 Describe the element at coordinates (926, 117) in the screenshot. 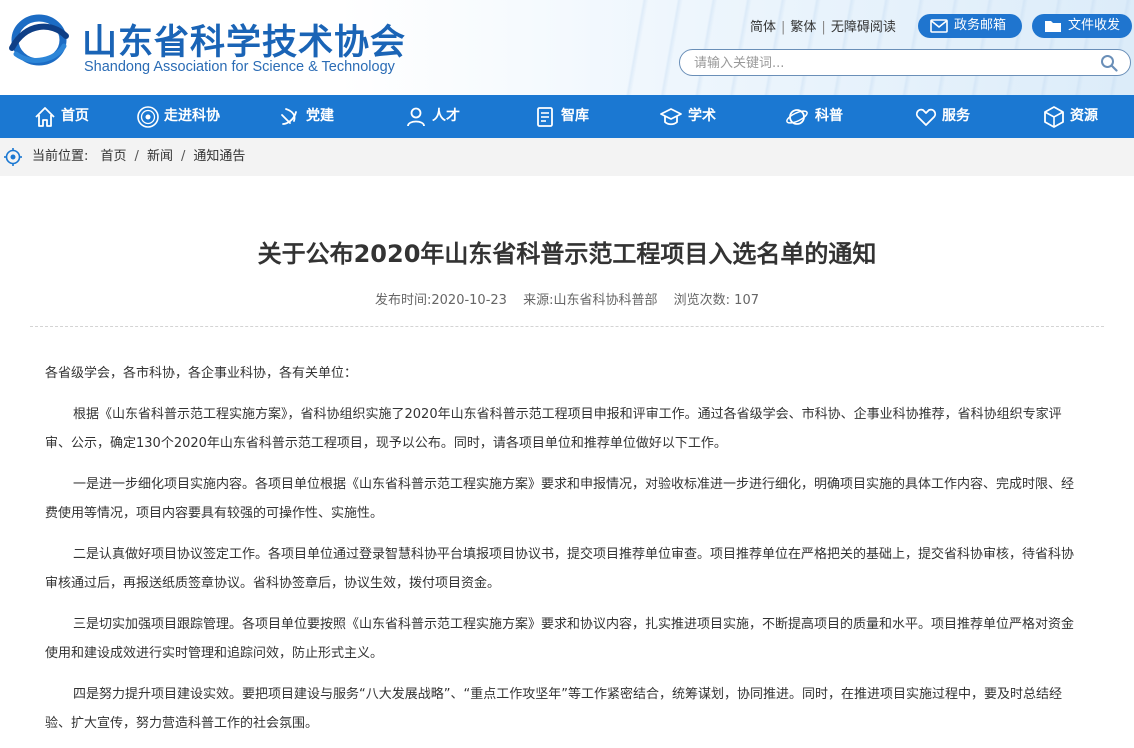

I see `heart-hand-icon` at that location.